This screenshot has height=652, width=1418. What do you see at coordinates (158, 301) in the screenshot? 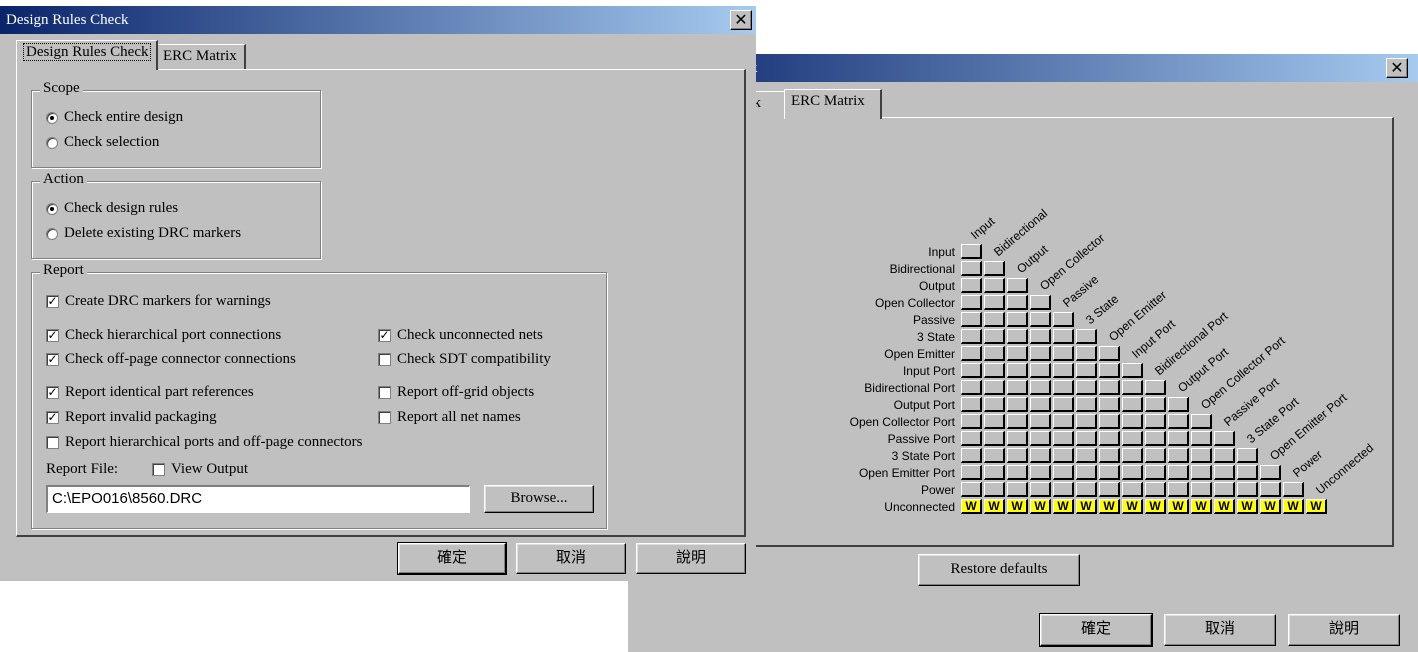
I see `create-drc-markers-checkbox: ✓ Create DRC markers for warnings` at bounding box center [158, 301].